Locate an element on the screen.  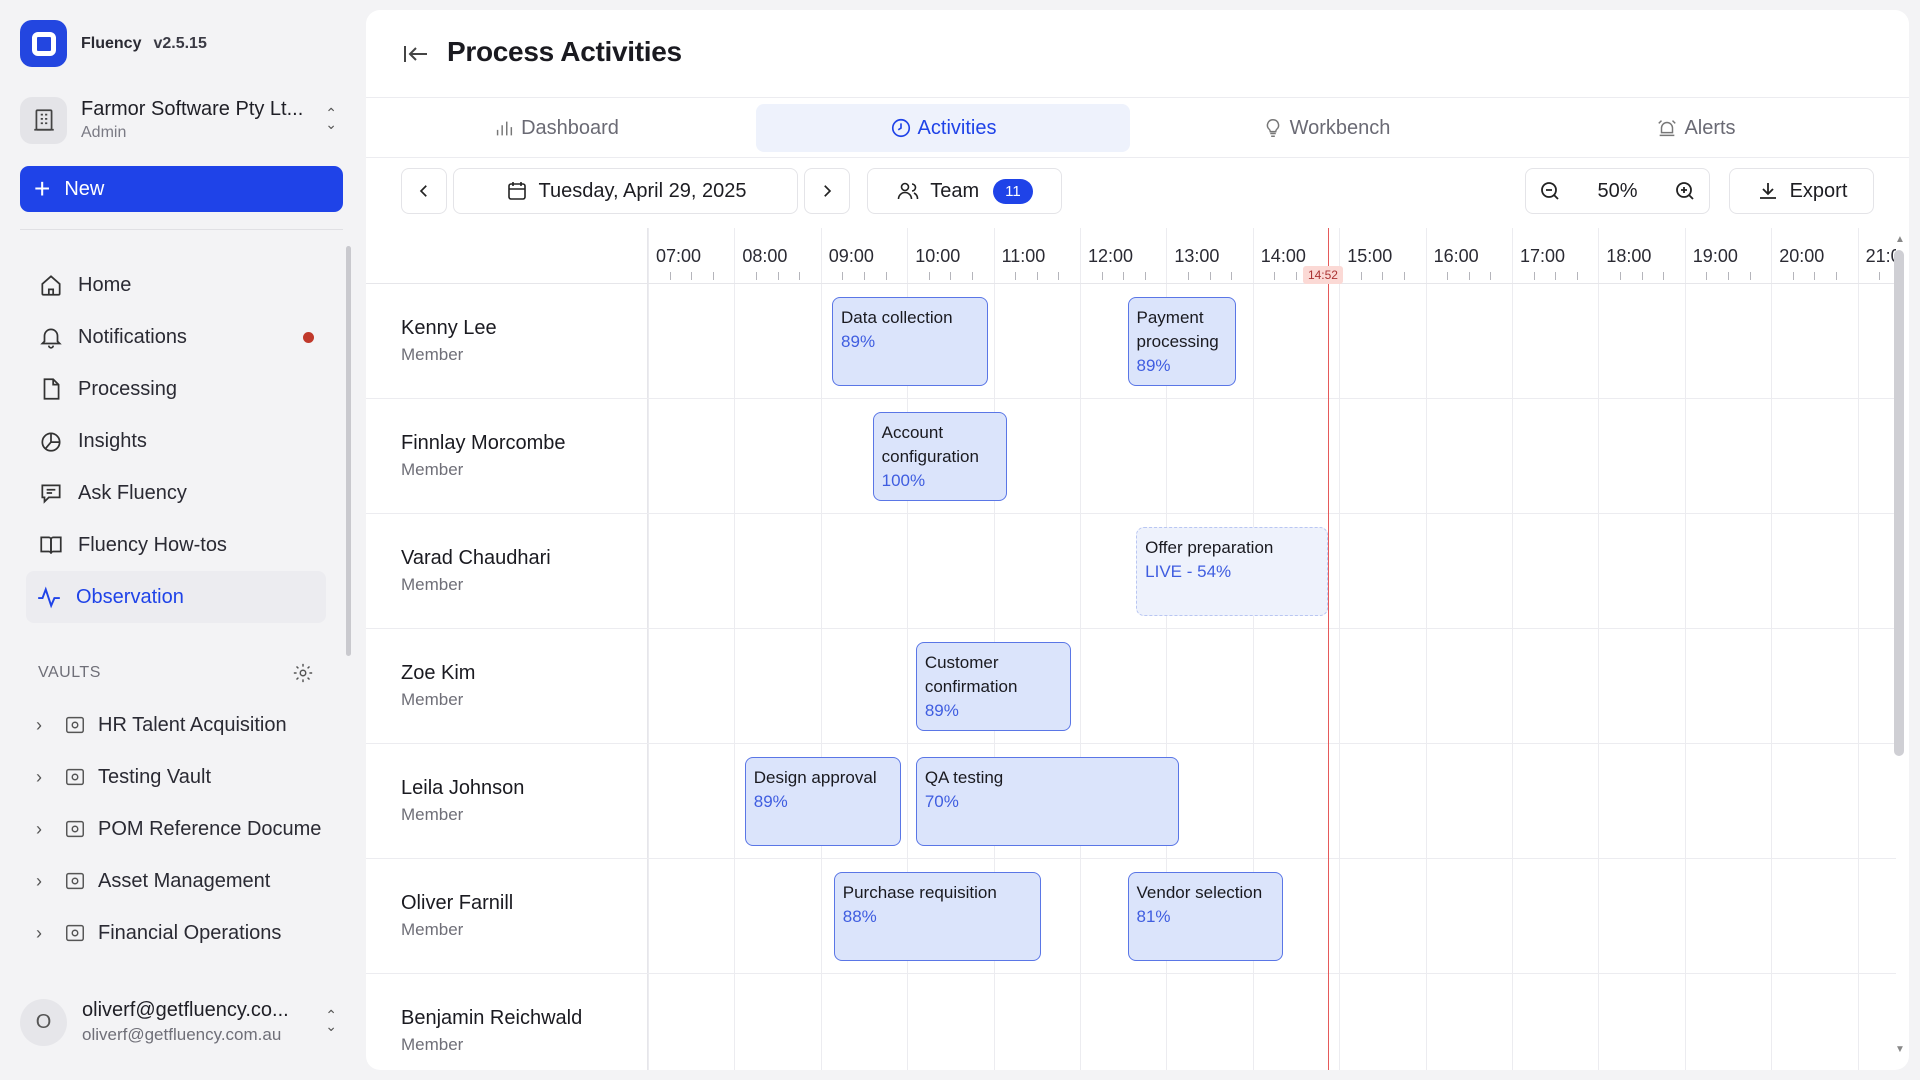
sidebar-item-how-tos: Fluency How-tos is located at coordinates (176, 545).